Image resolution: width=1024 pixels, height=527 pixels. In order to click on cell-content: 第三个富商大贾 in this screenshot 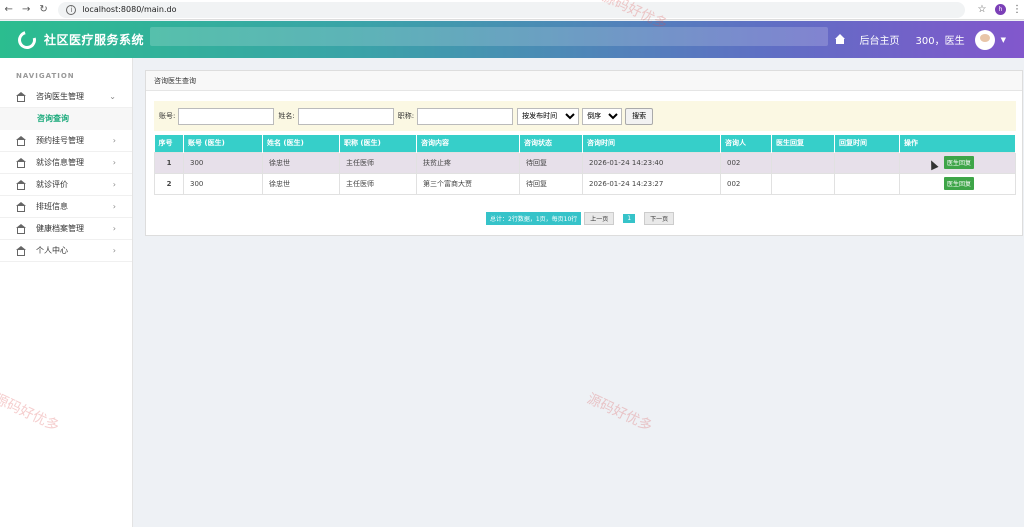, I will do `click(468, 183)`.